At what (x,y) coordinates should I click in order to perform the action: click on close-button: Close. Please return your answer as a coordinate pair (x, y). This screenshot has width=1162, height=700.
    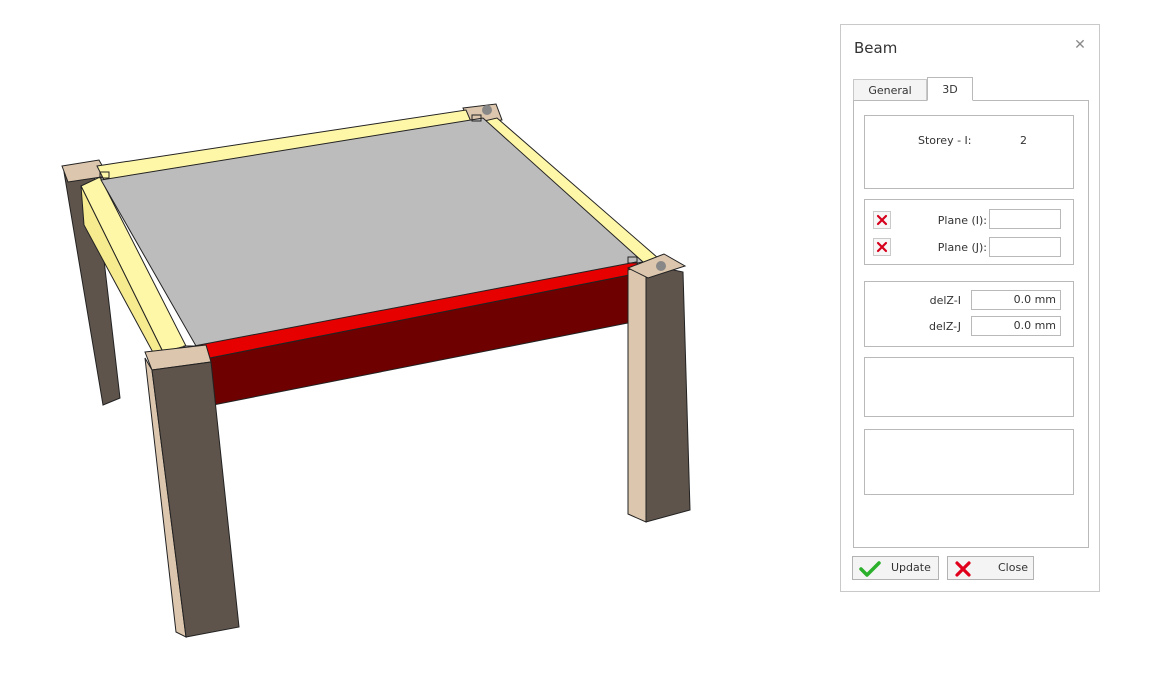
    Looking at the image, I should click on (990, 568).